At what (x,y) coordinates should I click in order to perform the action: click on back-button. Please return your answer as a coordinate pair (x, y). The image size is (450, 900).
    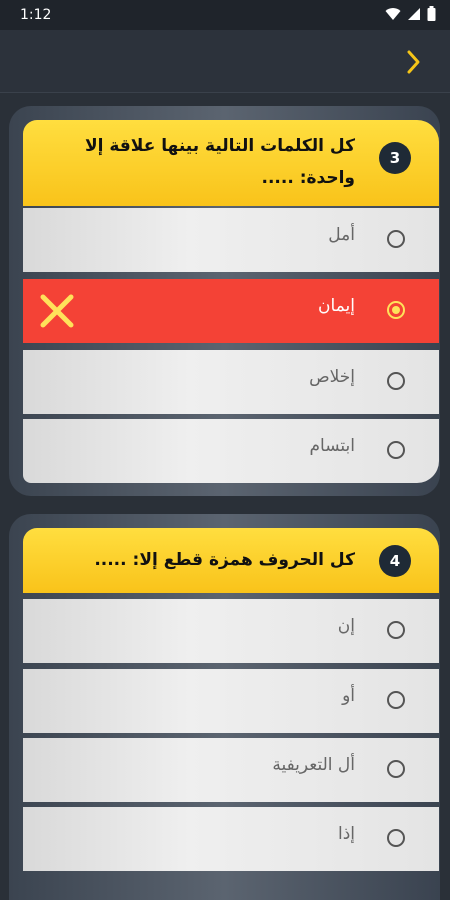
    Looking at the image, I should click on (414, 62).